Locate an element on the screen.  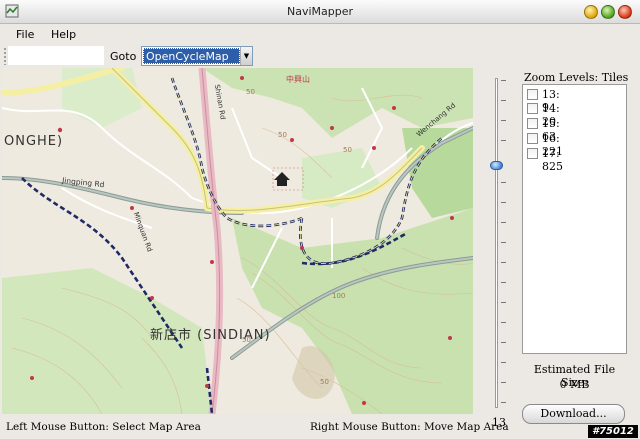
slider-track is located at coordinates (496, 243).